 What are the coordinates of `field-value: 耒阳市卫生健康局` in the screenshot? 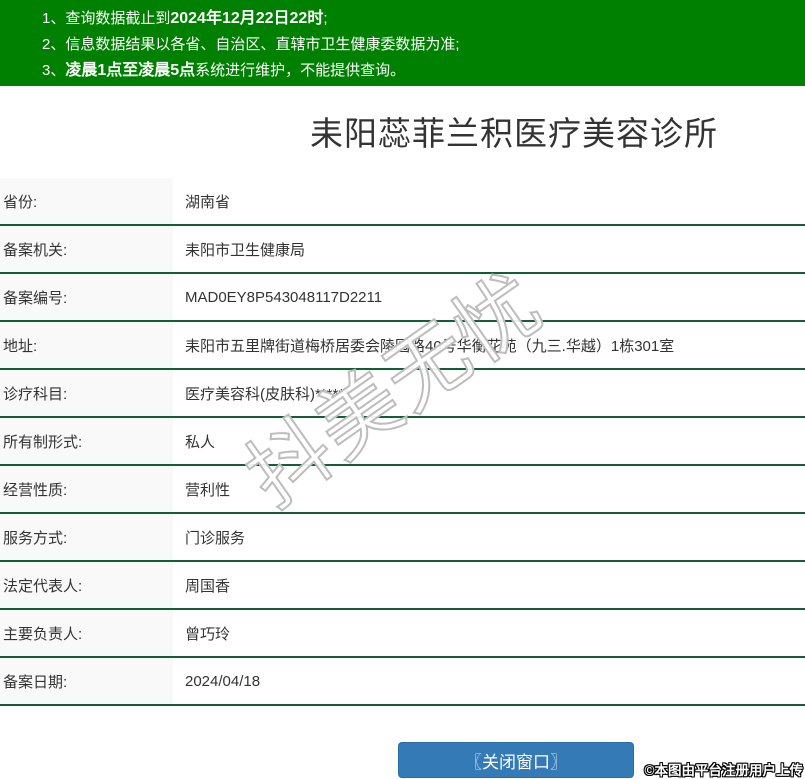 It's located at (245, 250).